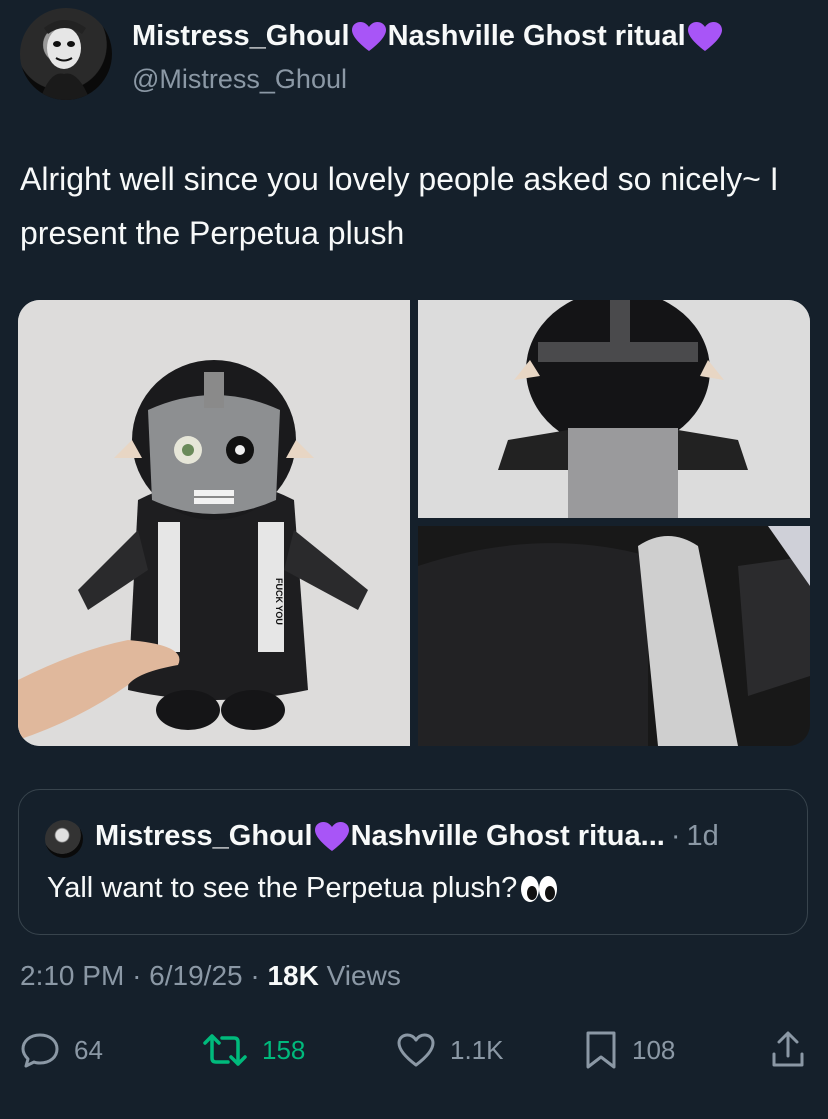 This screenshot has height=1119, width=828. Describe the element at coordinates (788, 1049) in the screenshot. I see `share-icon` at that location.